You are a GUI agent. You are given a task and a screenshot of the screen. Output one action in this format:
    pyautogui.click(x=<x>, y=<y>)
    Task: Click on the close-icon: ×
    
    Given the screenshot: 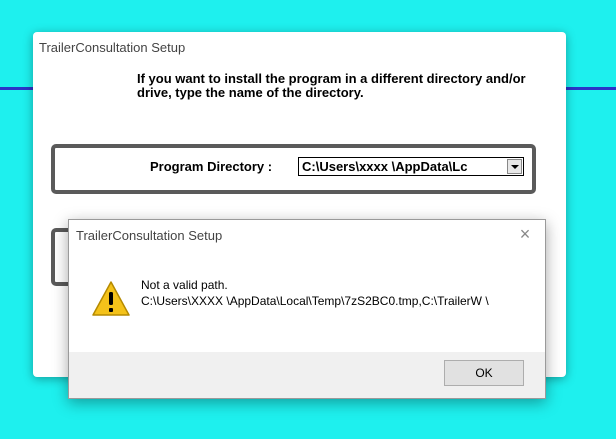 What is the action you would take?
    pyautogui.click(x=525, y=234)
    